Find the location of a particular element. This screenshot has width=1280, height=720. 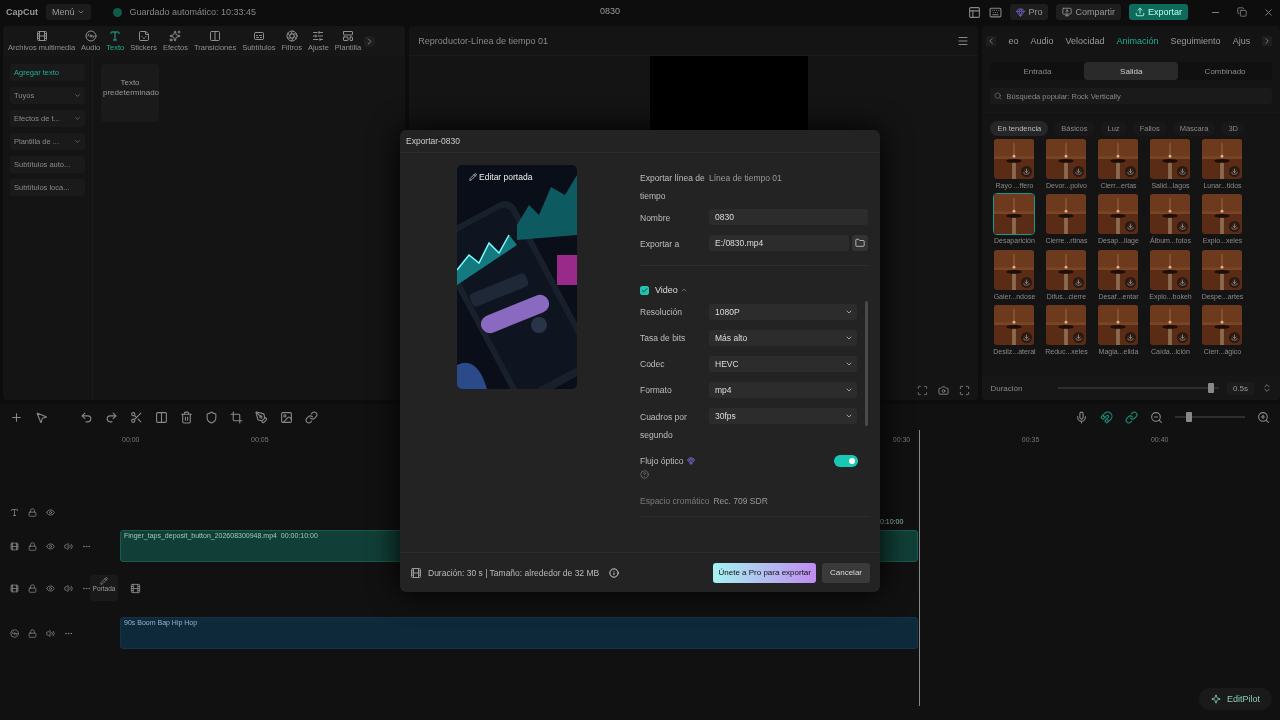

pointer-icon is located at coordinates (41, 417).